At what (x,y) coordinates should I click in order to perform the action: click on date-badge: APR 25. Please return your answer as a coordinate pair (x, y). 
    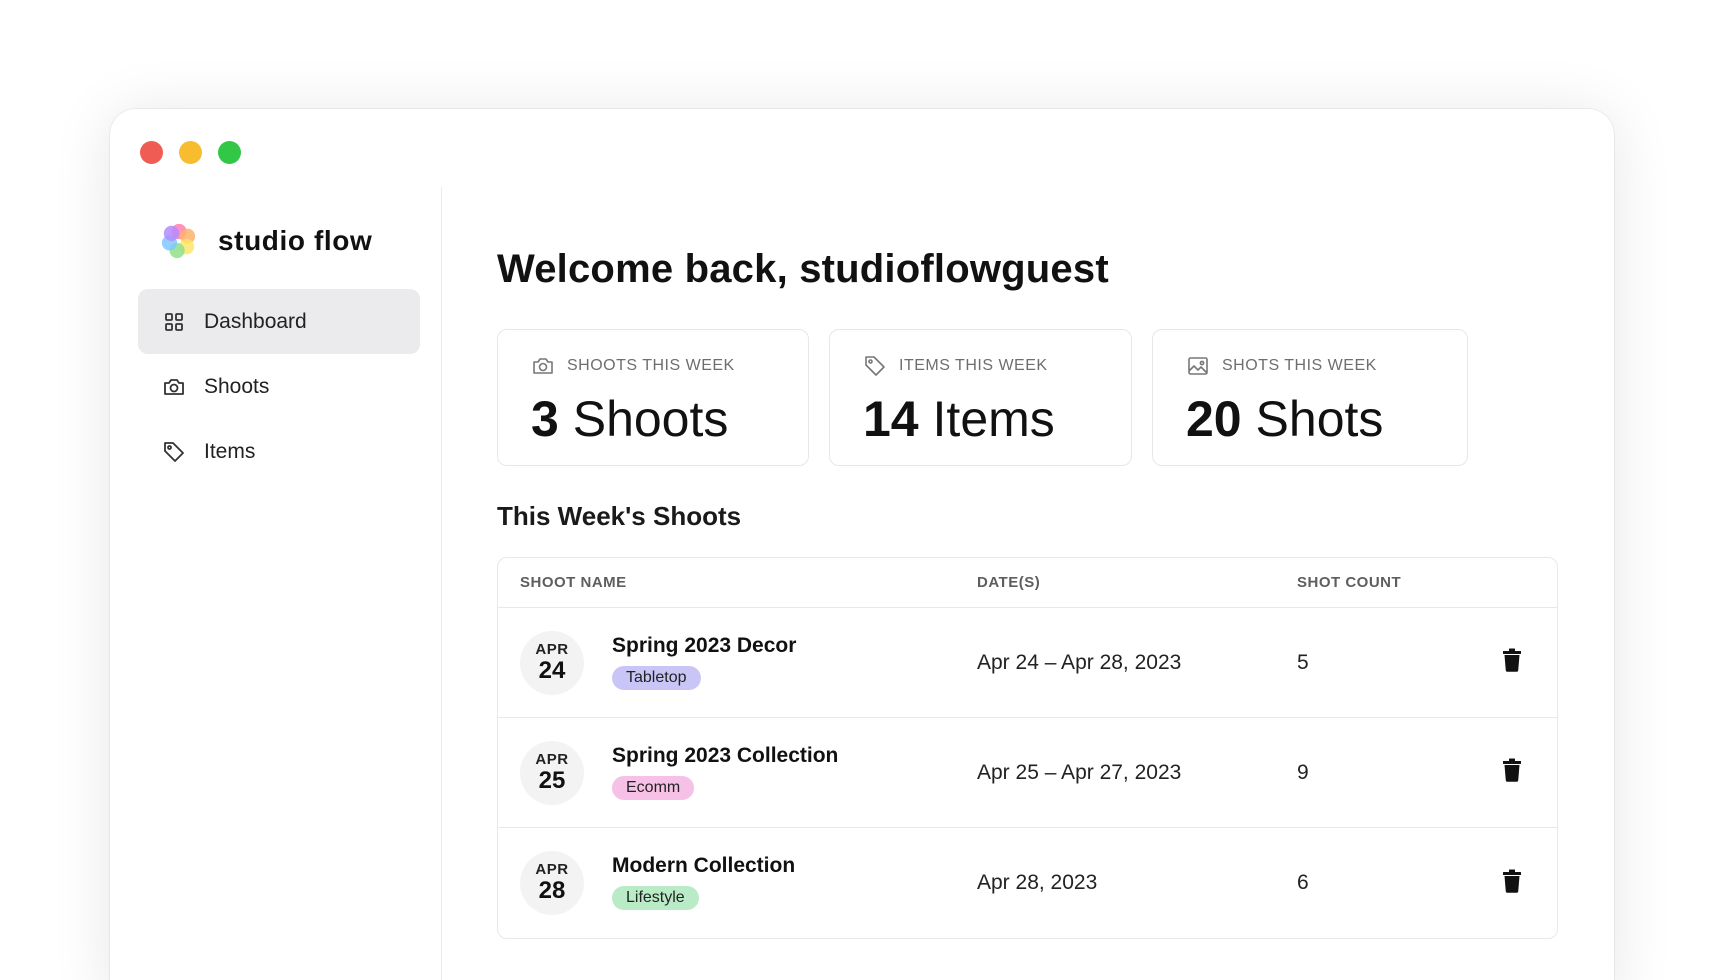
    Looking at the image, I should click on (552, 772).